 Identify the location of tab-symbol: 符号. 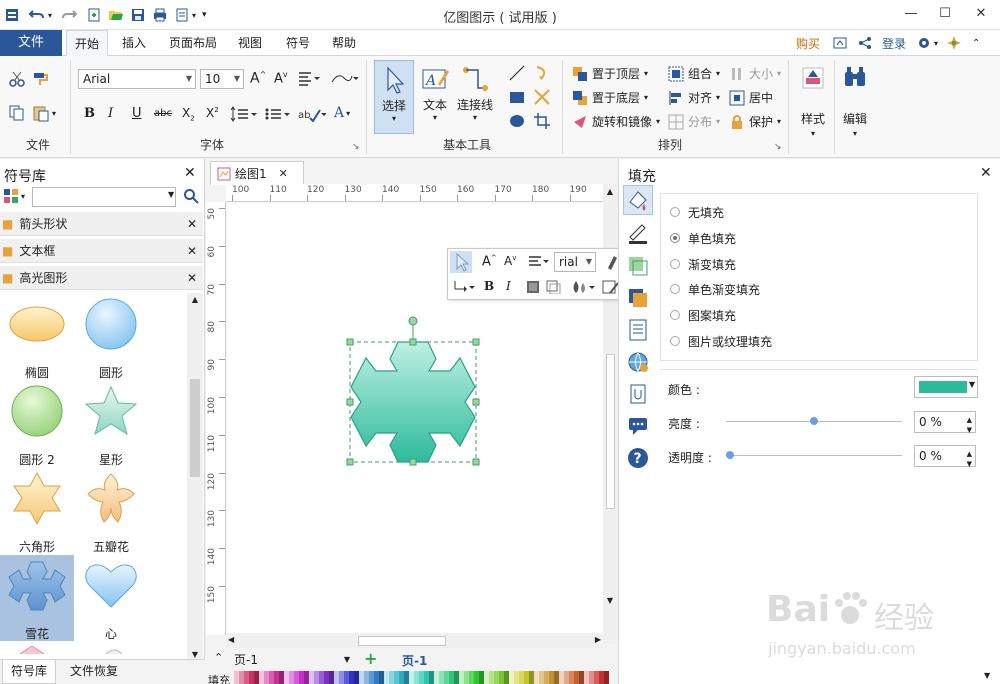
(298, 43).